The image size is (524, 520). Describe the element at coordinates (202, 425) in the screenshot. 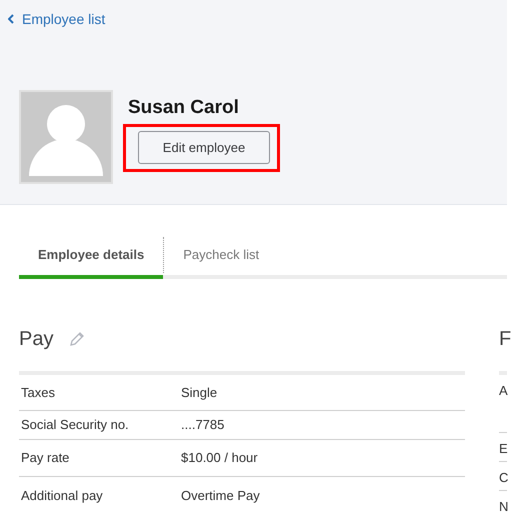

I see `field-value: ....7785` at that location.